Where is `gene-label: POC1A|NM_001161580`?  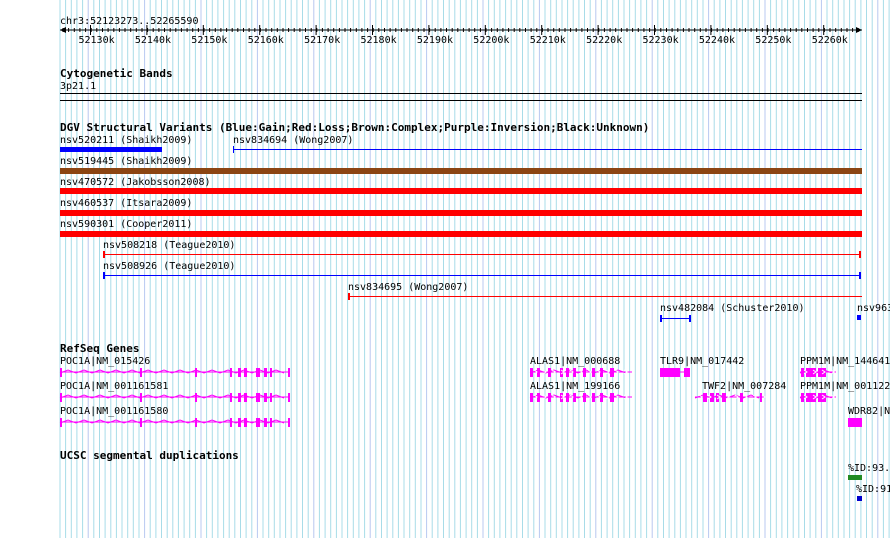 gene-label: POC1A|NM_001161580 is located at coordinates (114, 411).